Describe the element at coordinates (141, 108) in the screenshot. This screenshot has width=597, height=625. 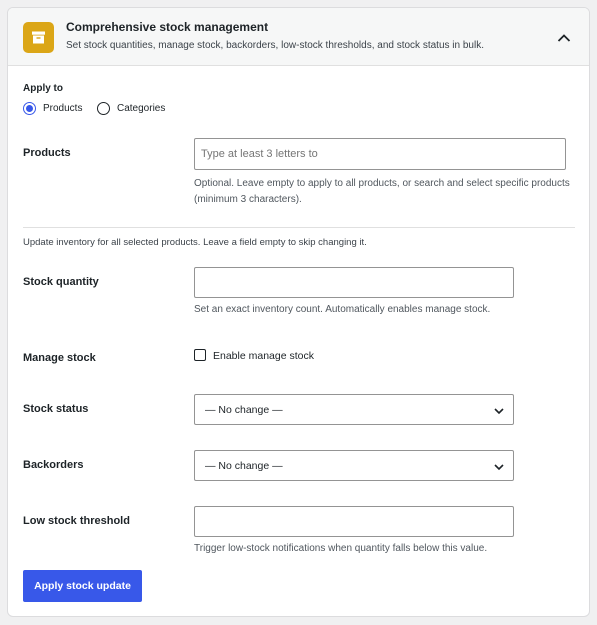
I see `radio-categories-label: Categories` at that location.